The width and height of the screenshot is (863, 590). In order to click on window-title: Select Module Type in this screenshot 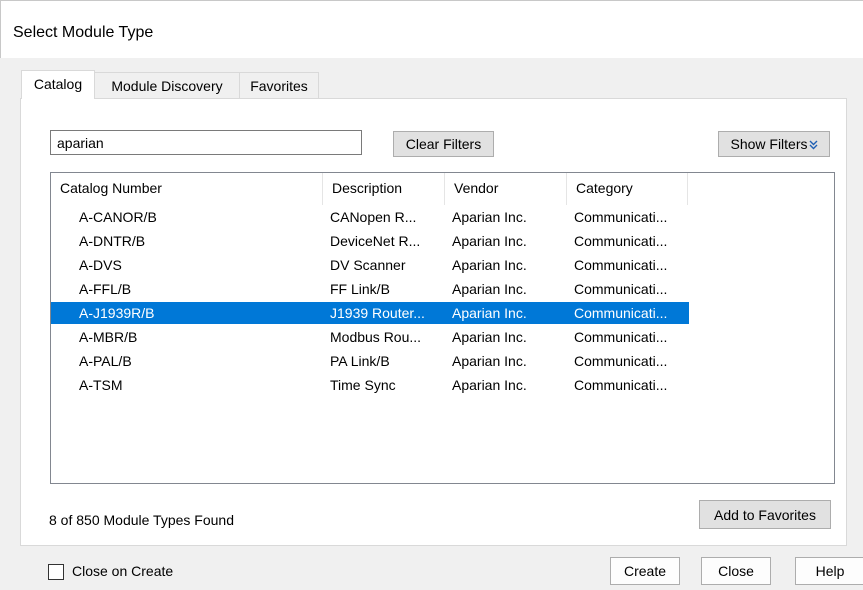, I will do `click(83, 32)`.